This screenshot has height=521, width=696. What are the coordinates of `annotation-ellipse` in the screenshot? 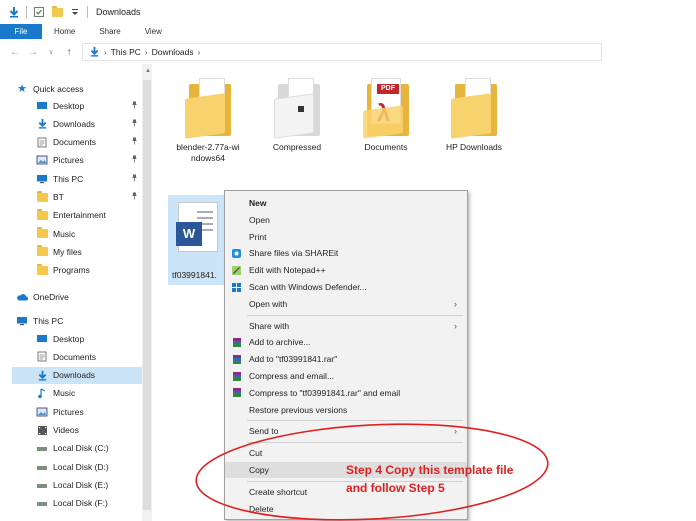 It's located at (372, 472).